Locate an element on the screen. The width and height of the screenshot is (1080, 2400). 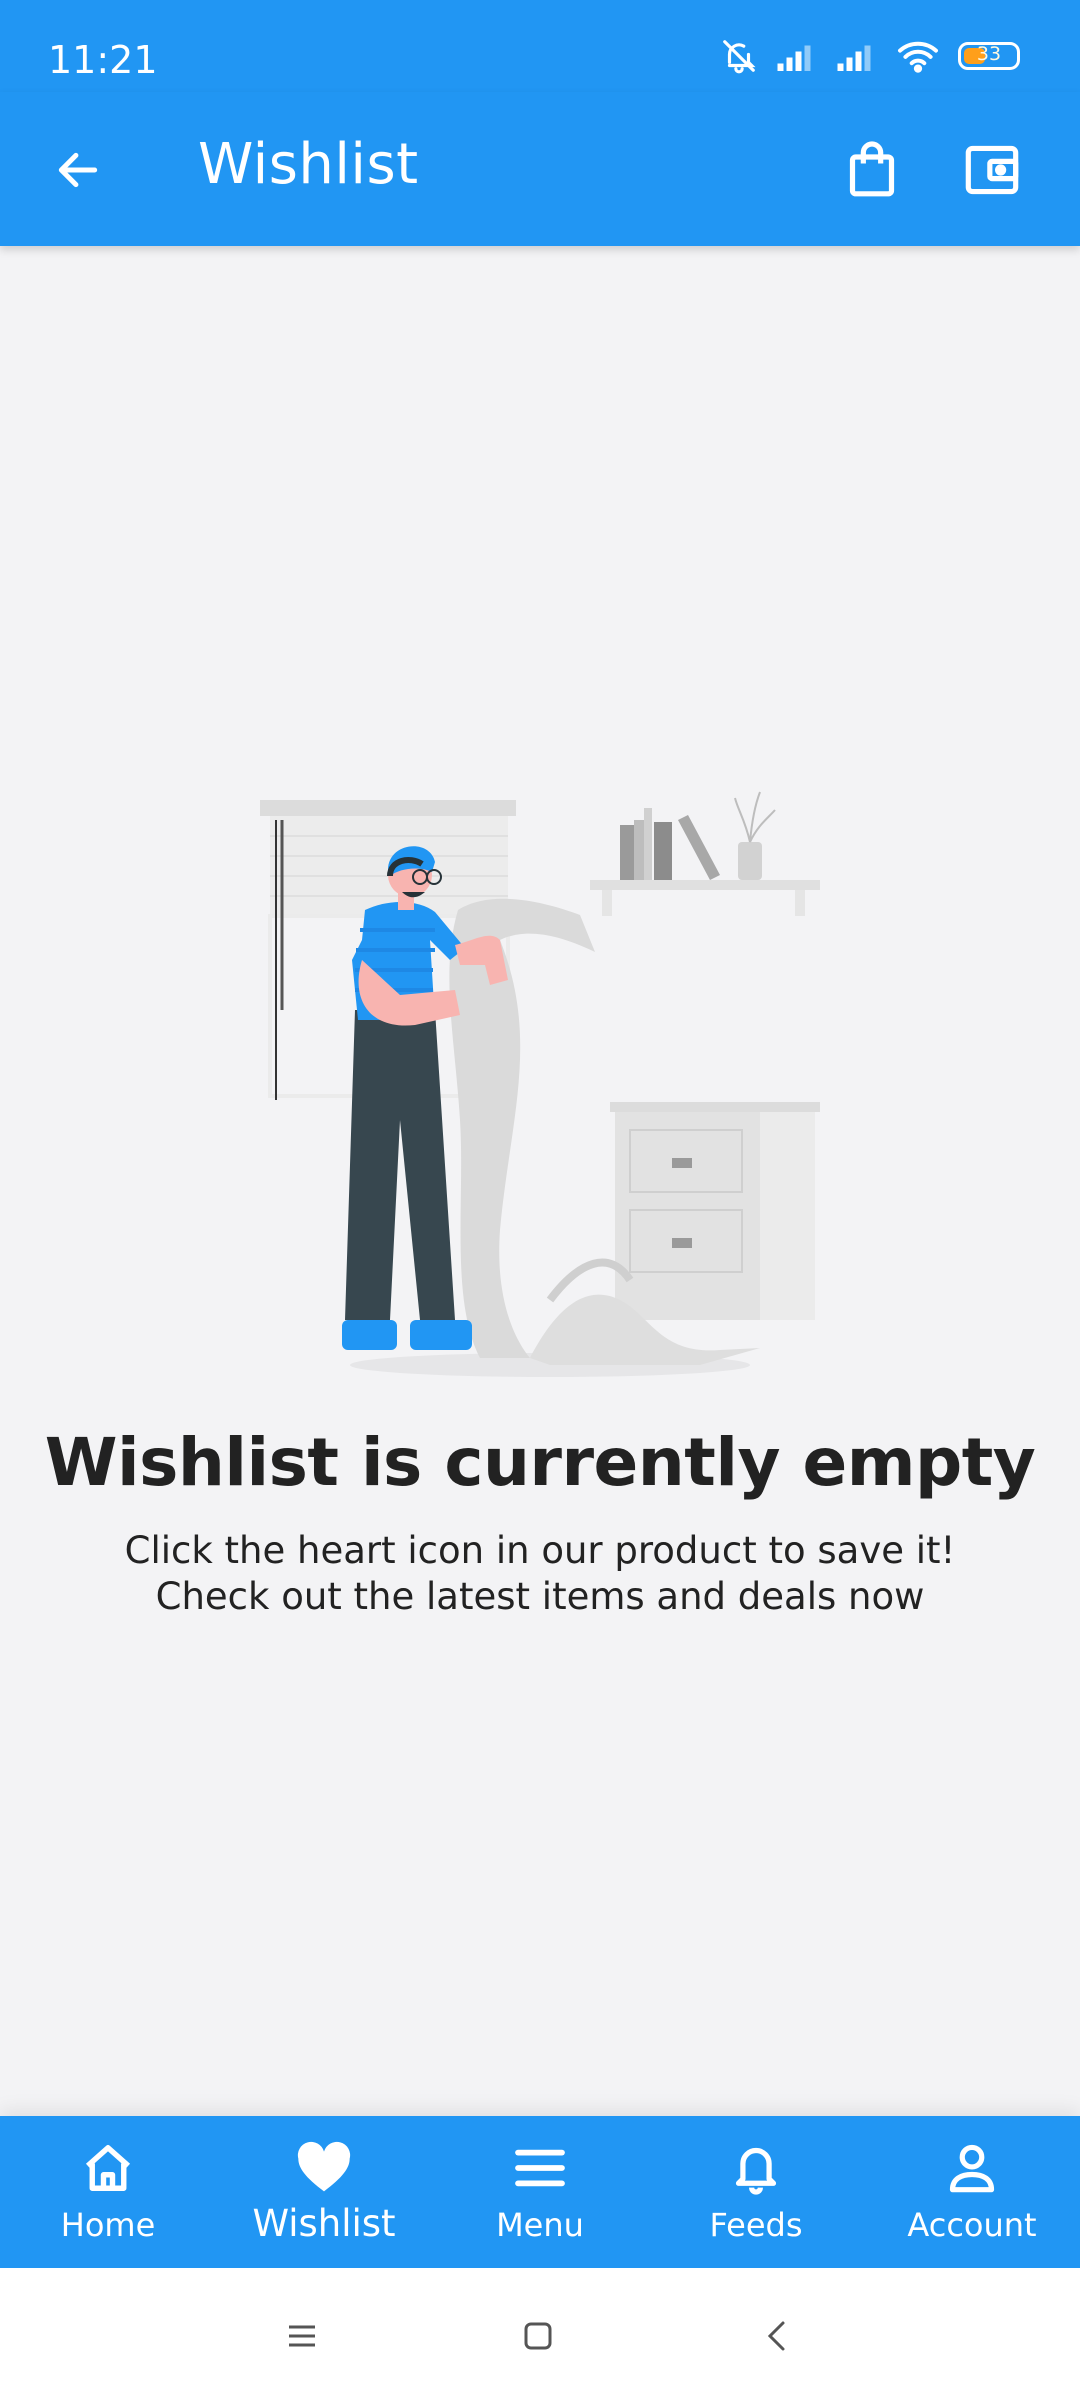
home-square-icon is located at coordinates (538, 2336).